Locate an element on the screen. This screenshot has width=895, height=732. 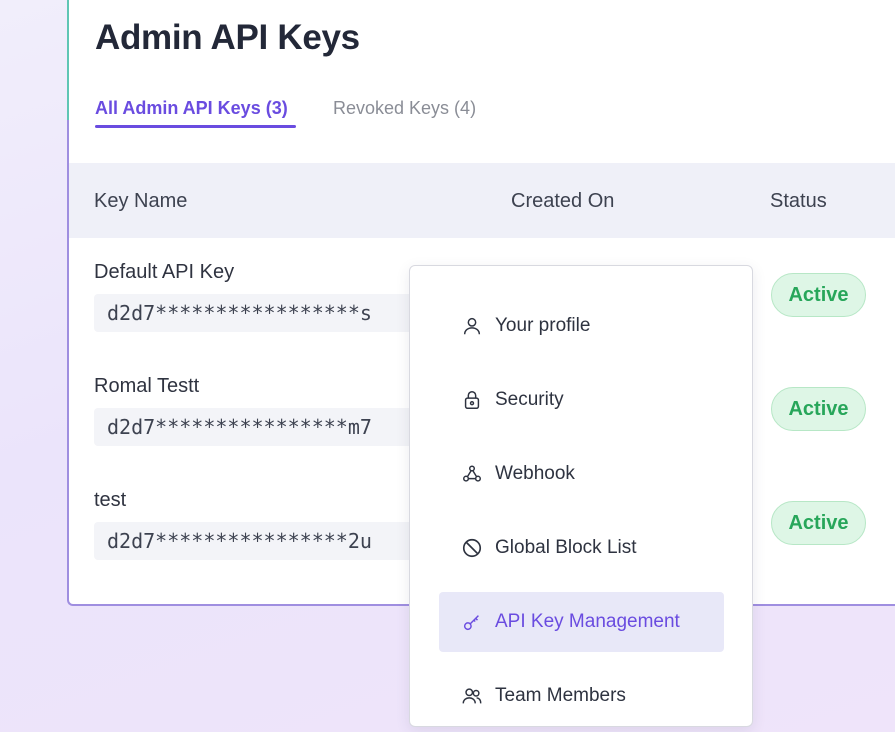
menu-item-label: Your profile is located at coordinates (543, 325).